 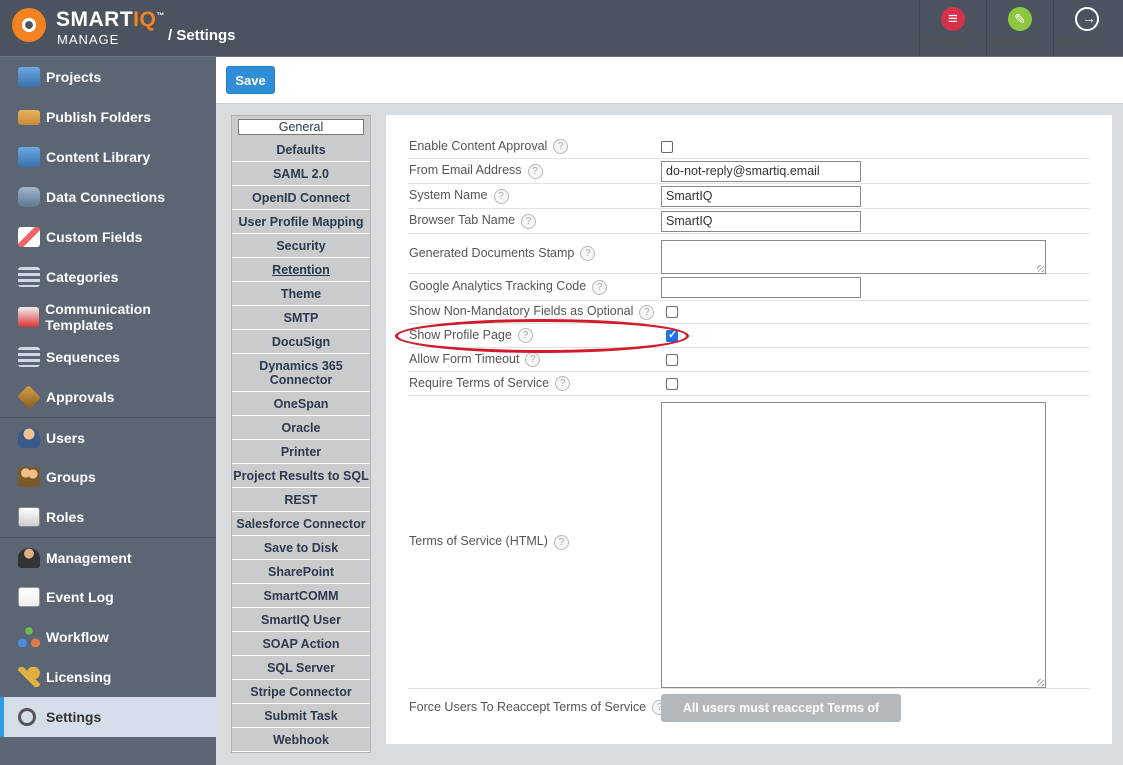 I want to click on tab-oracle: Oracle, so click(x=301, y=428).